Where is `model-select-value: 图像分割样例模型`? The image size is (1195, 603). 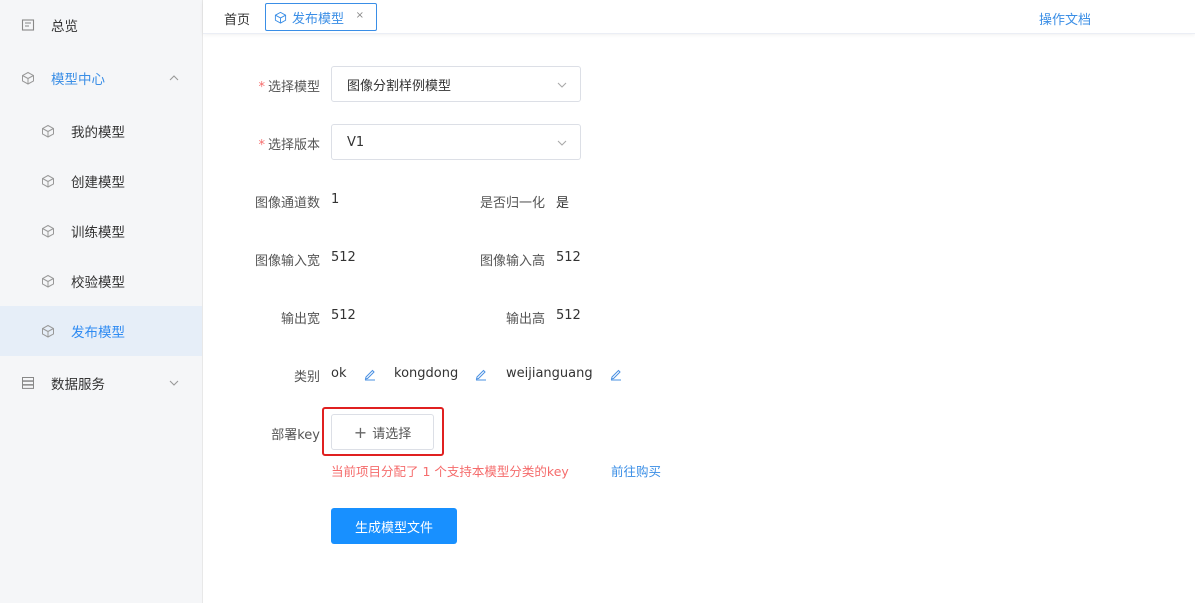
model-select-value: 图像分割样例模型 is located at coordinates (399, 86).